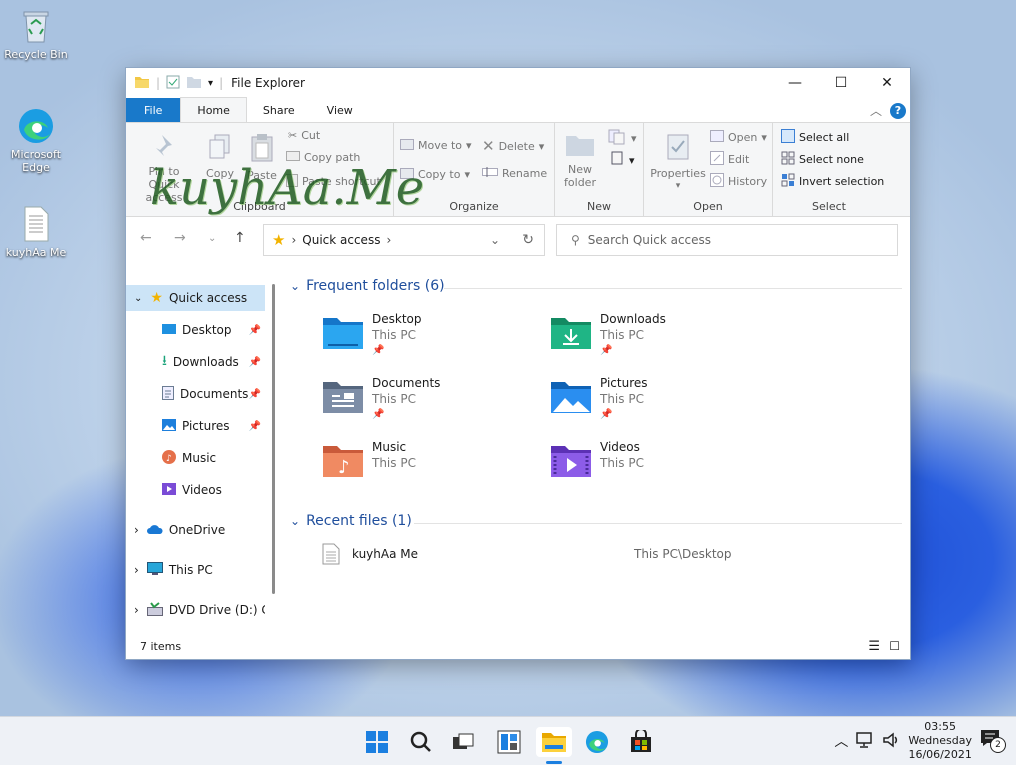 This screenshot has height=765, width=1016. I want to click on nav-item-onedrive: › OneDrive, so click(195, 530).